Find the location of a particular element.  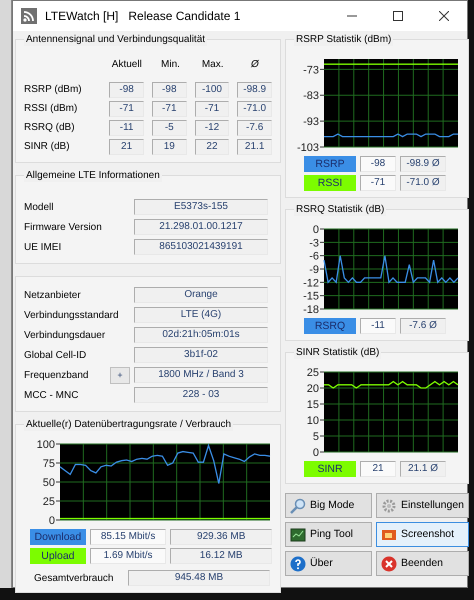

legend-label: RSRP is located at coordinates (330, 164).